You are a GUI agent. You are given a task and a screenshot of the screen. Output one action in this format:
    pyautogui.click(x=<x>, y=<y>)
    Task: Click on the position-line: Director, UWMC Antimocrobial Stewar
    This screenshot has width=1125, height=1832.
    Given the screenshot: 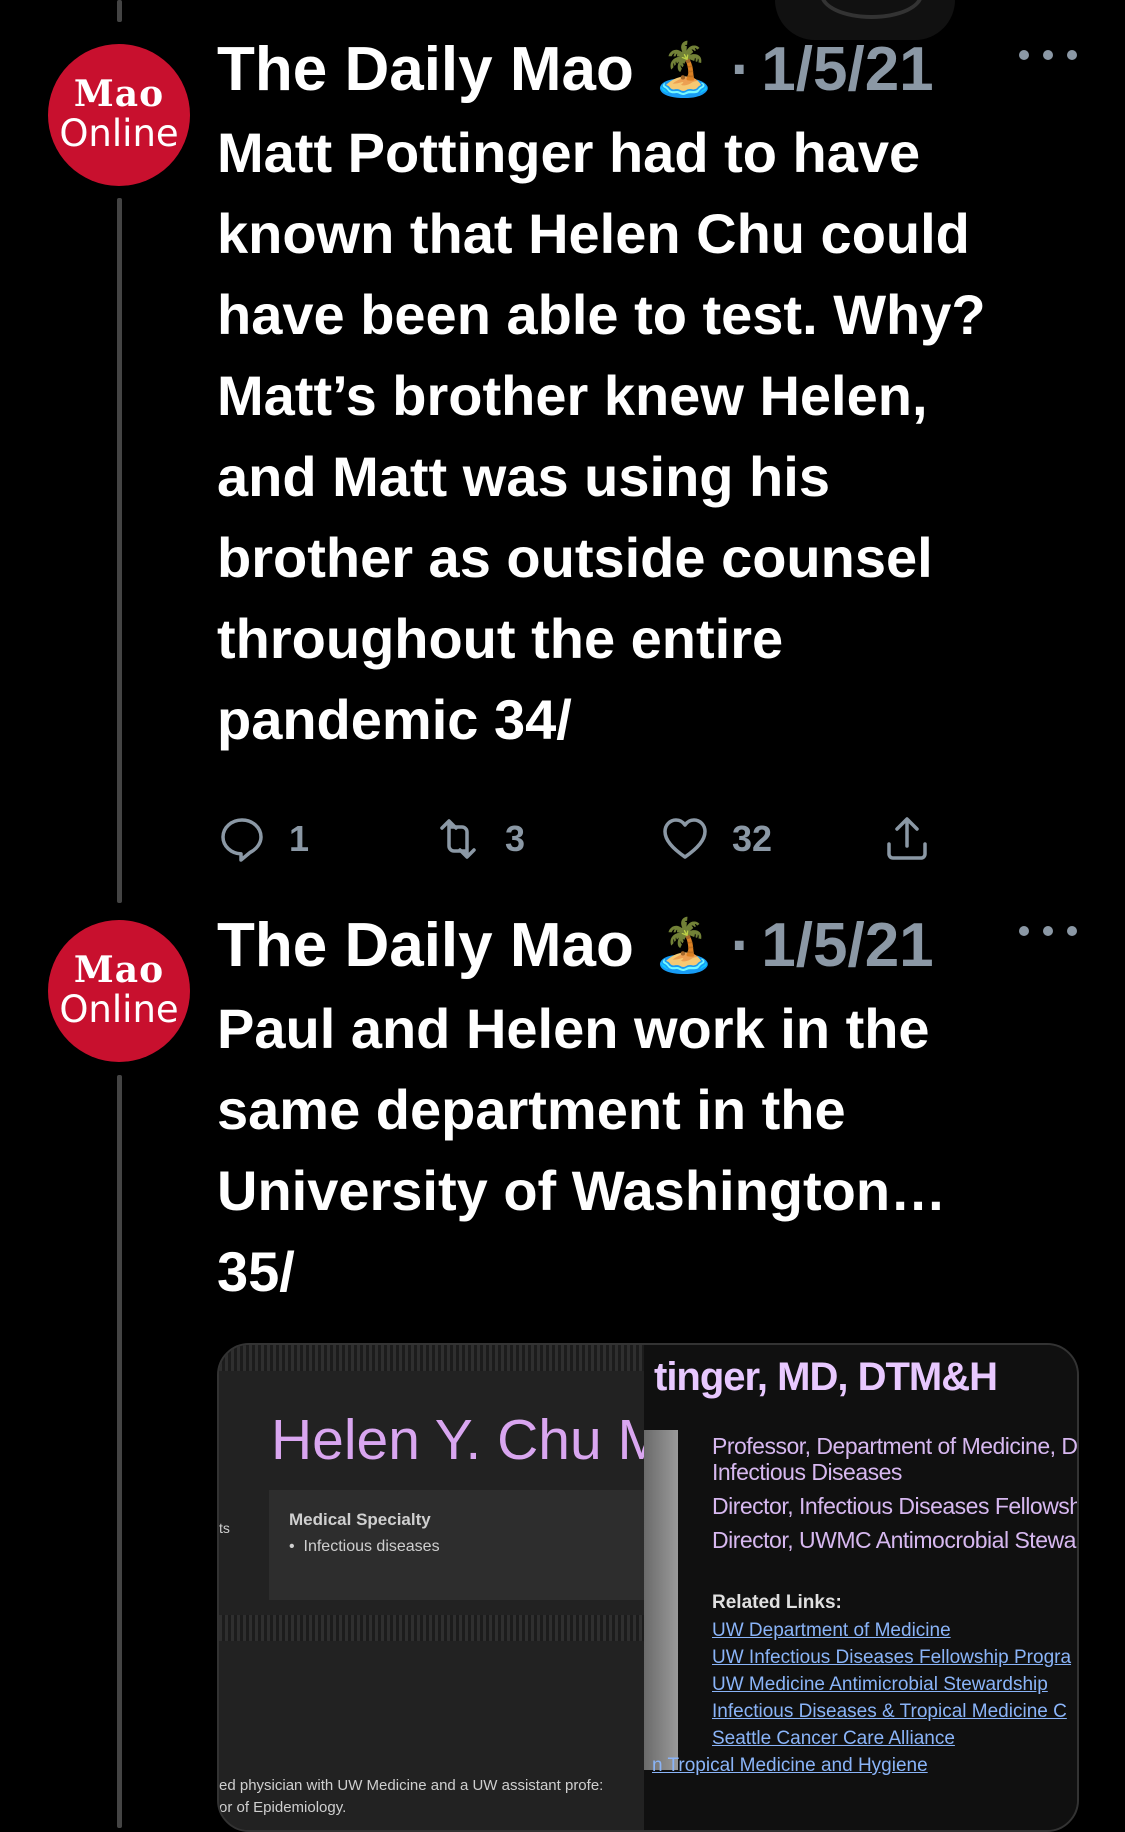 What is the action you would take?
    pyautogui.click(x=895, y=1540)
    